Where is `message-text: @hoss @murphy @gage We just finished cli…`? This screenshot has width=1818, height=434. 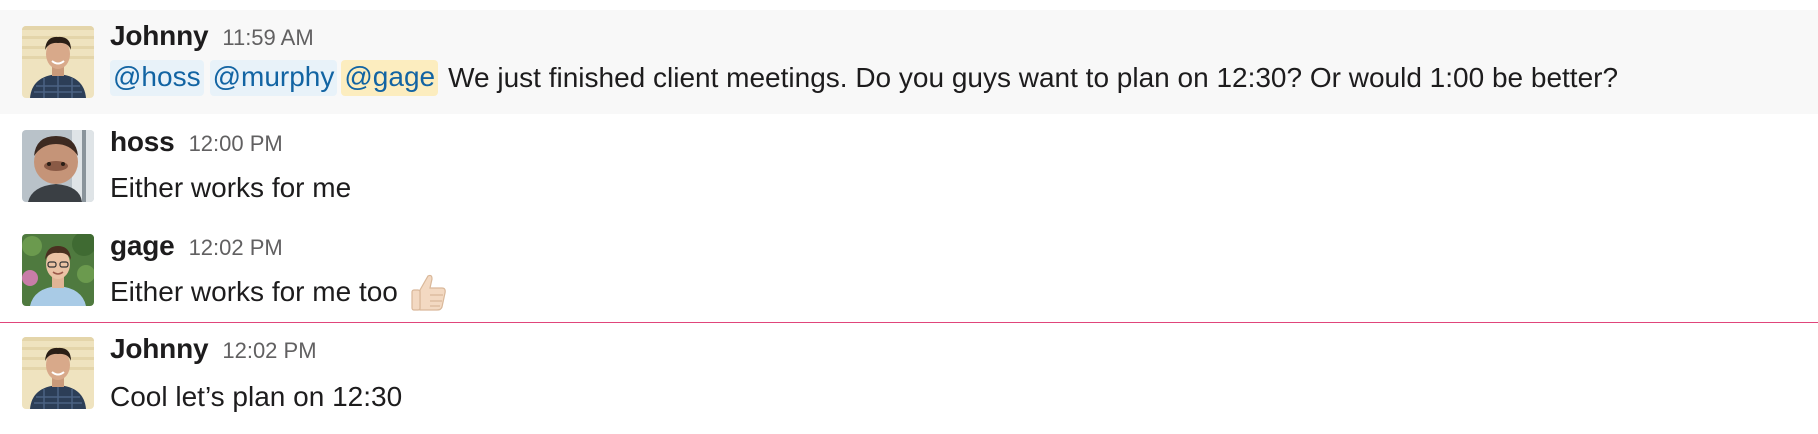 message-text: @hoss @murphy @gage We just finished cli… is located at coordinates (864, 78).